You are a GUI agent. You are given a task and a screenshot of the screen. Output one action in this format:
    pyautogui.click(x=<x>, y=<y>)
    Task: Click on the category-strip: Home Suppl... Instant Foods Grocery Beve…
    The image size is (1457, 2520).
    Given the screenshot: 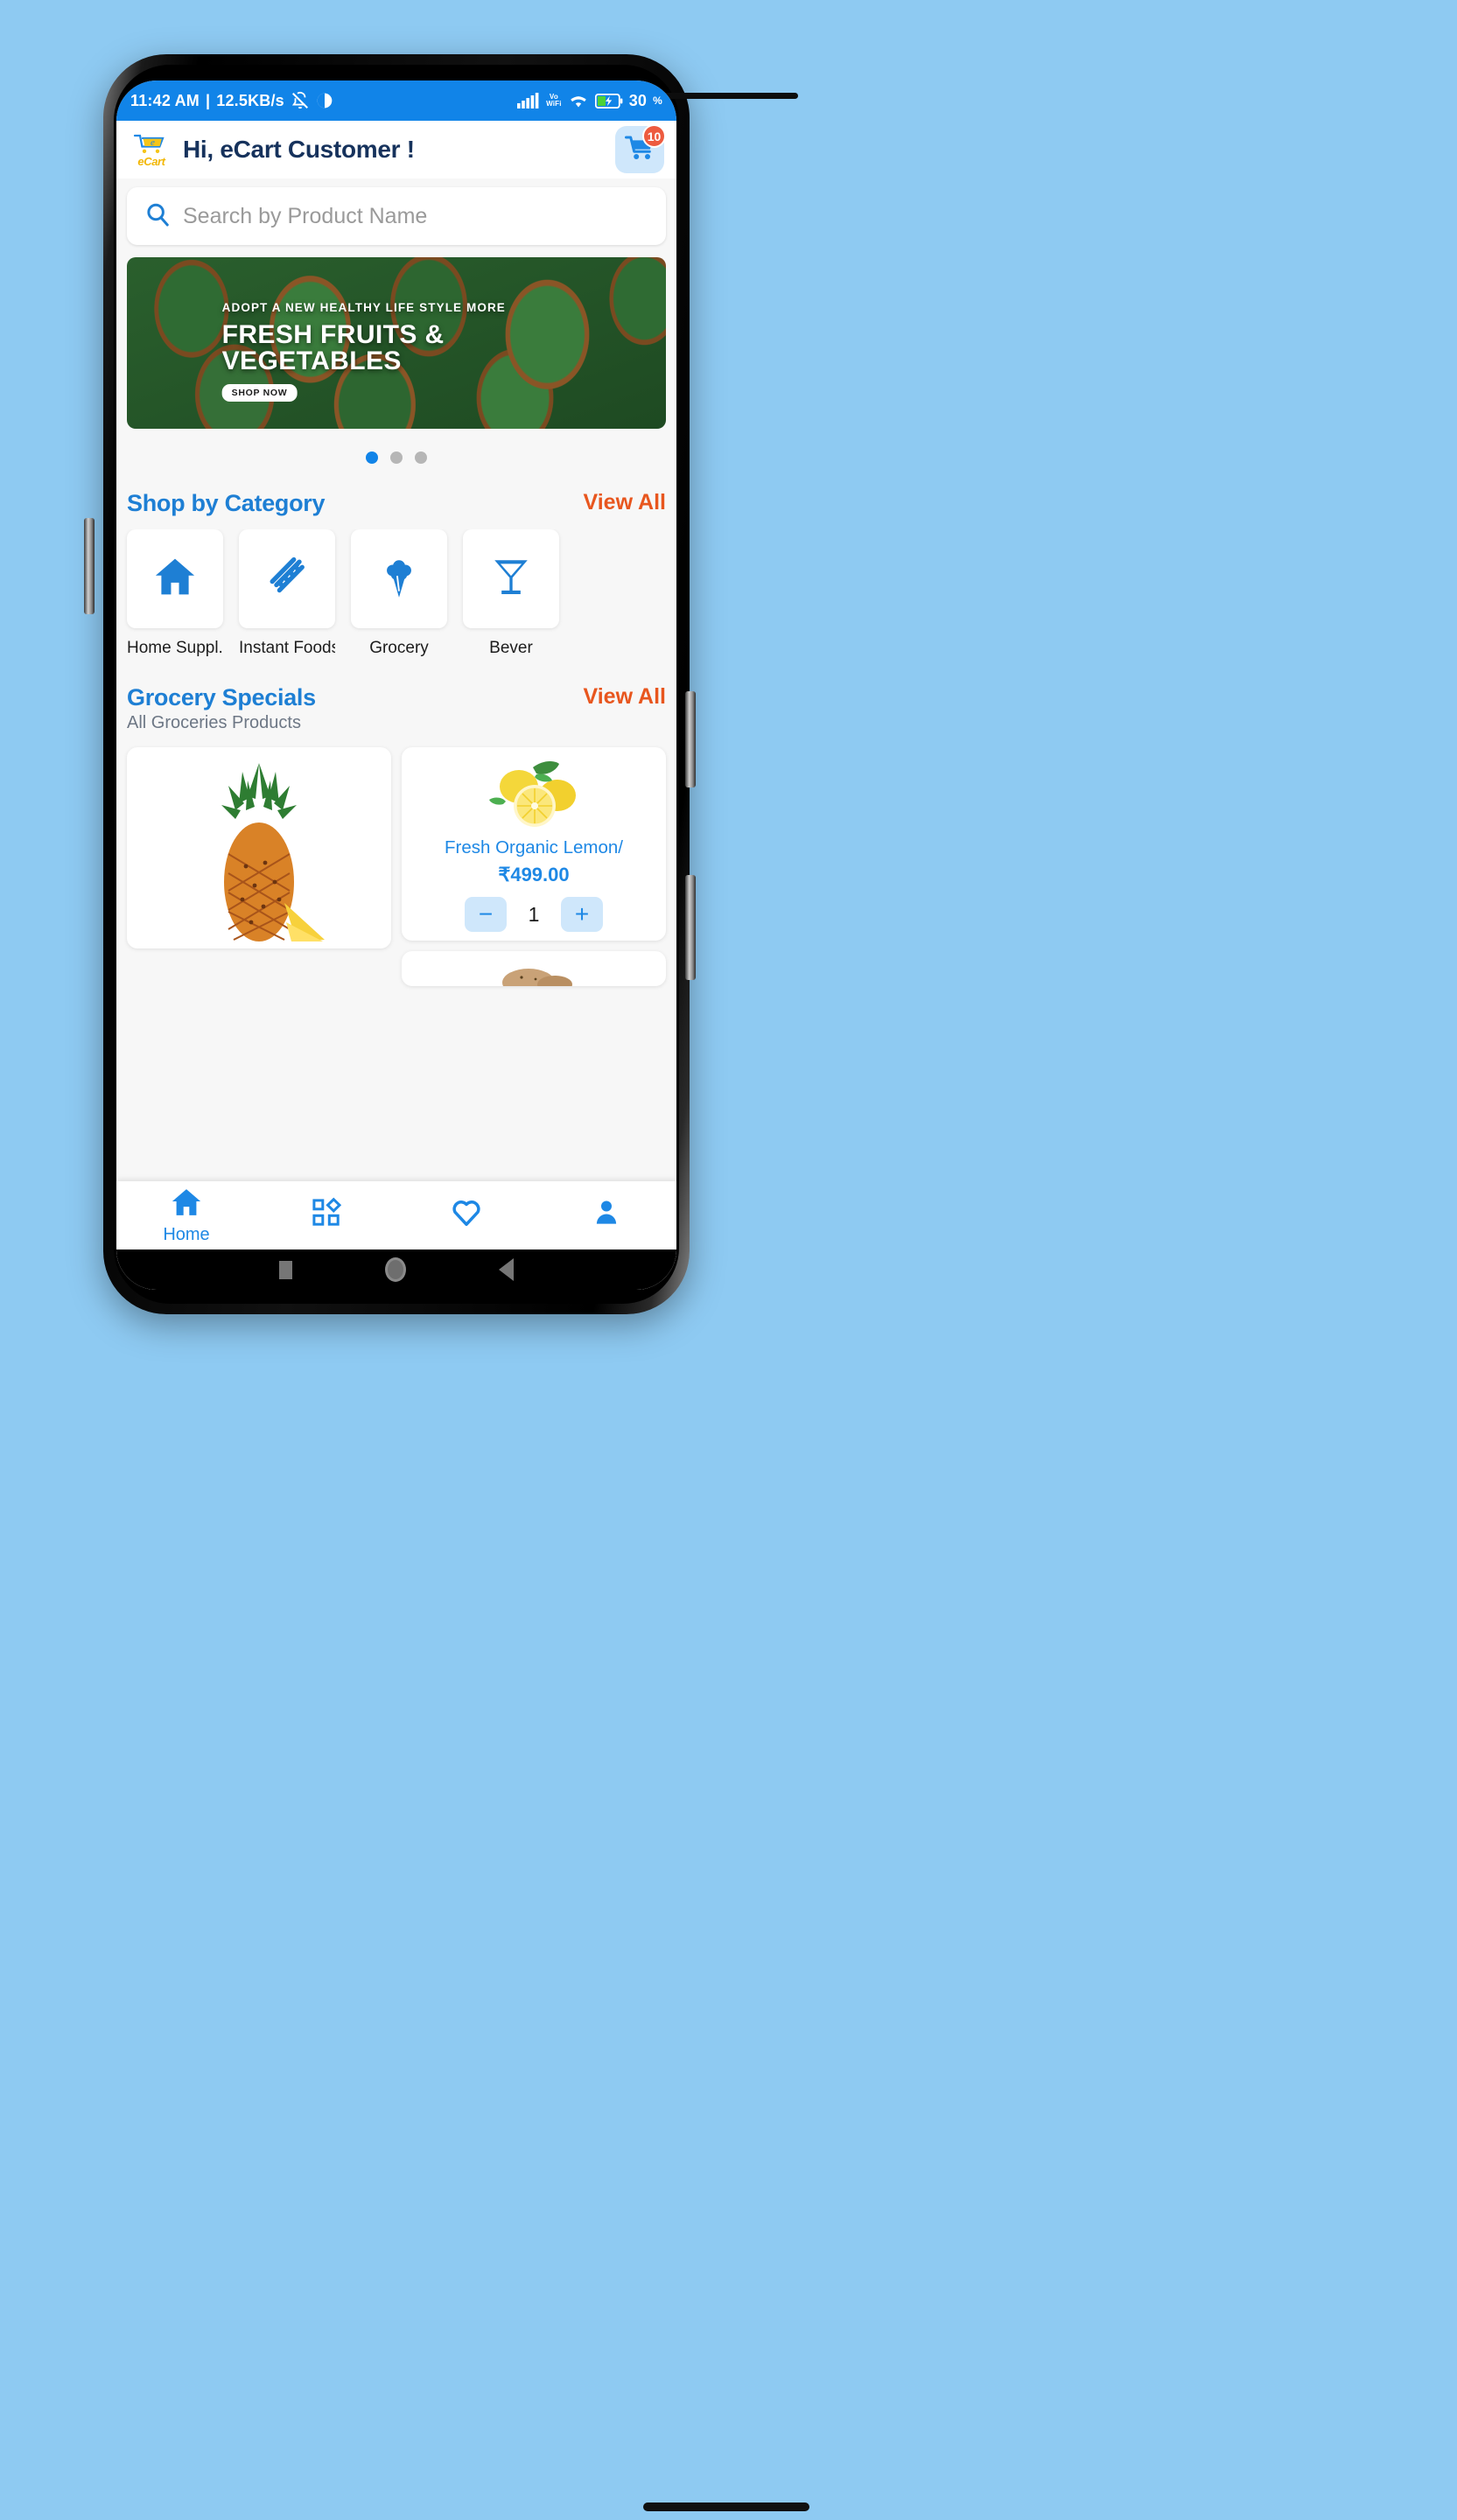 What is the action you would take?
    pyautogui.click(x=396, y=593)
    